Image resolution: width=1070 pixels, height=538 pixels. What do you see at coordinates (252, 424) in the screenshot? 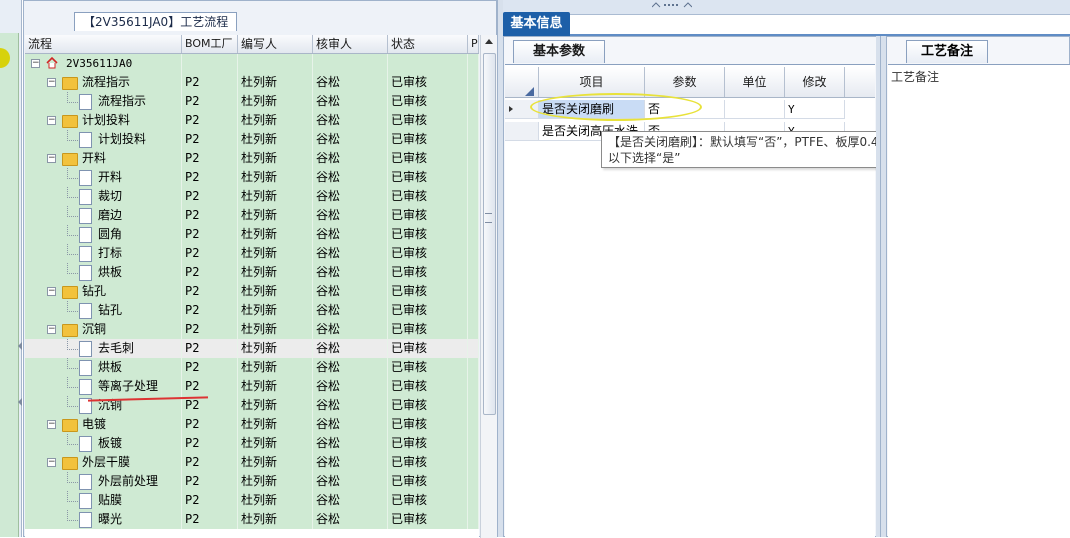
I see `tree-row: − 电镀 P2 杜列新 谷松 已审核` at bounding box center [252, 424].